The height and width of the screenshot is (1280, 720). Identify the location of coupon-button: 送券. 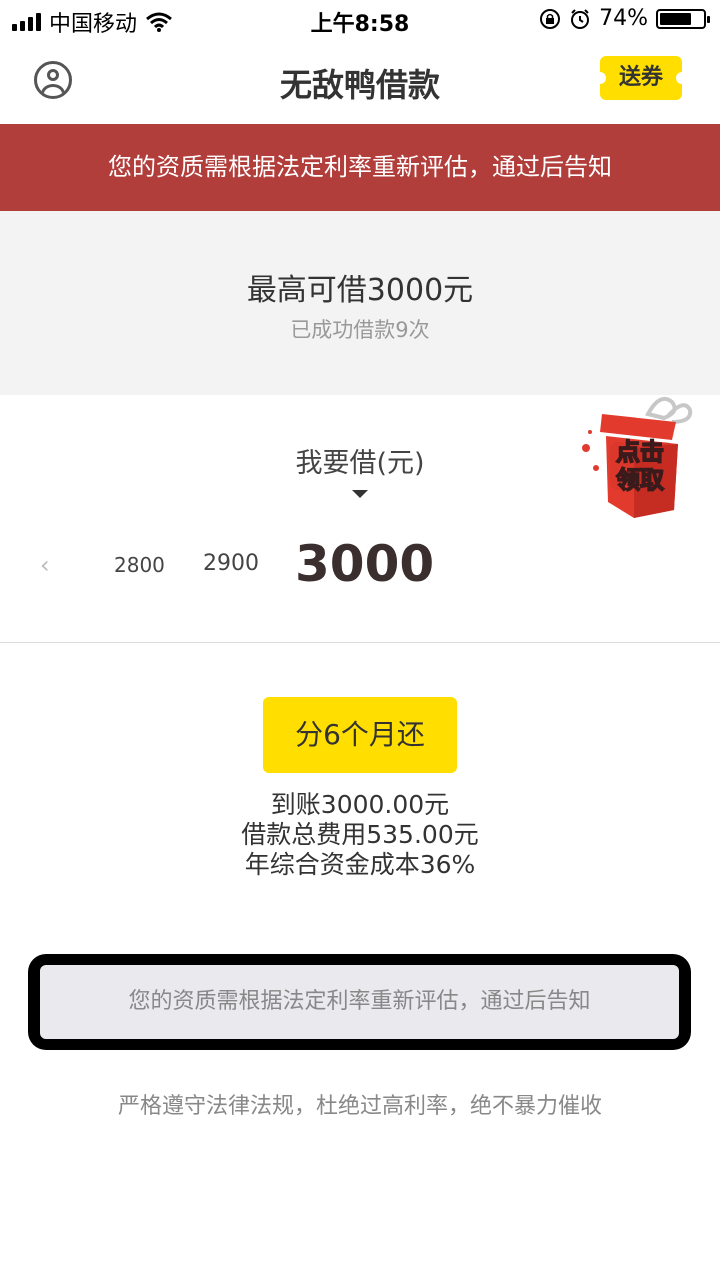
(641, 78).